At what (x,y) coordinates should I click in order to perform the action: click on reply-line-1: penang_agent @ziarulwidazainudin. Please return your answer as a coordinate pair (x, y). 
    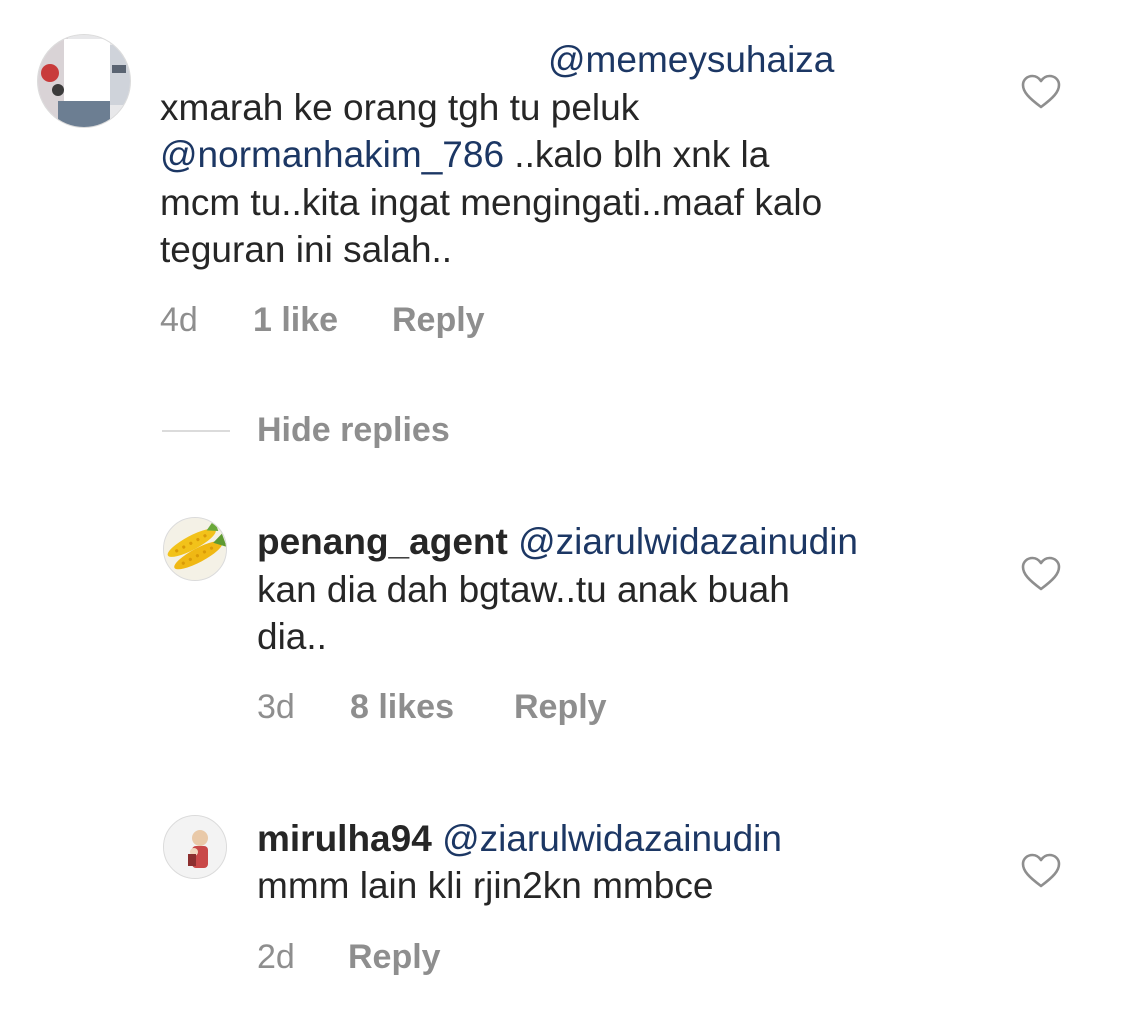
    Looking at the image, I should click on (557, 541).